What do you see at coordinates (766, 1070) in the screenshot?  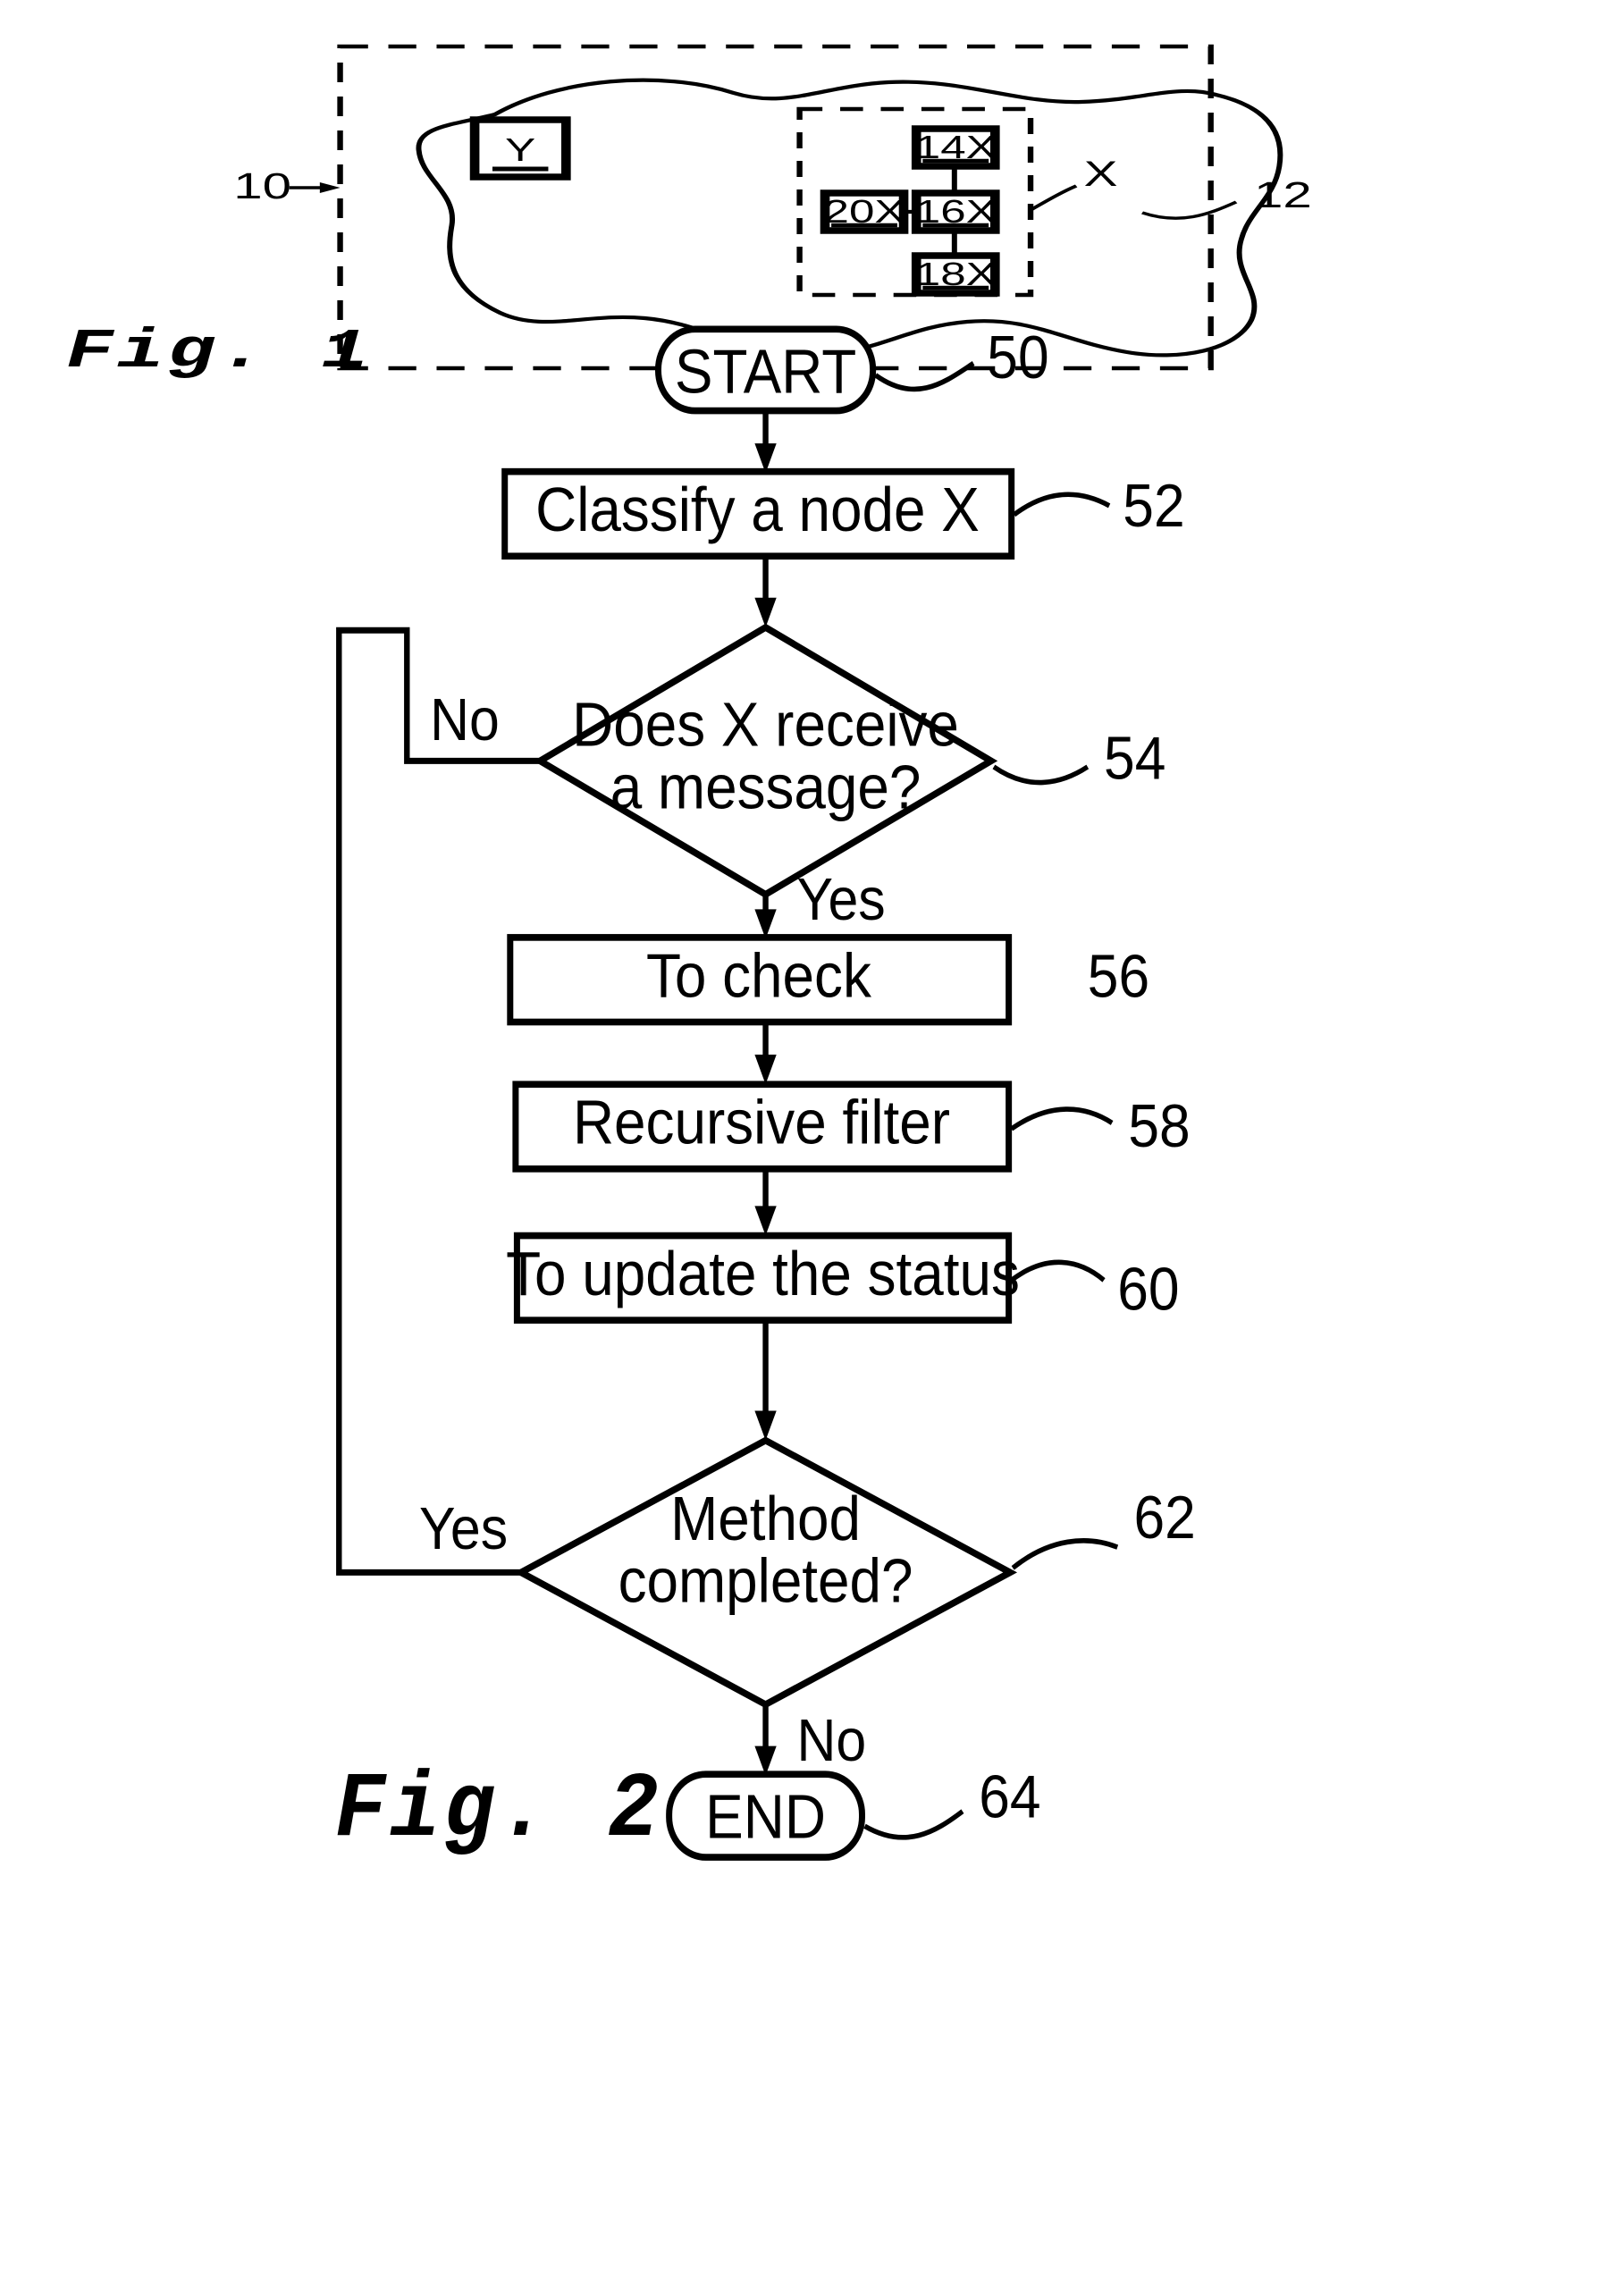 I see `arrowhead-tocheck-to-recursive` at bounding box center [766, 1070].